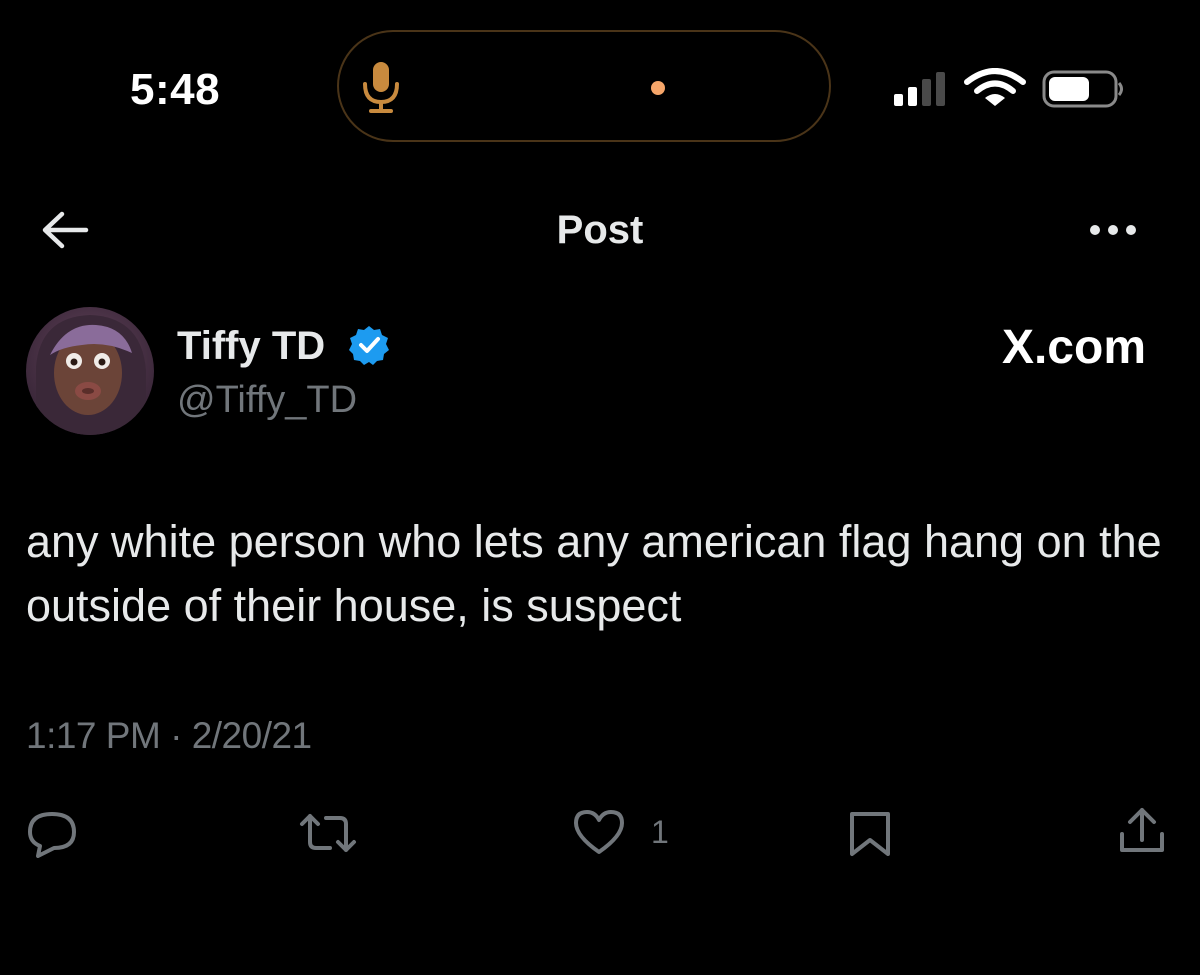  What do you see at coordinates (660, 832) in the screenshot?
I see `like-count: 1` at bounding box center [660, 832].